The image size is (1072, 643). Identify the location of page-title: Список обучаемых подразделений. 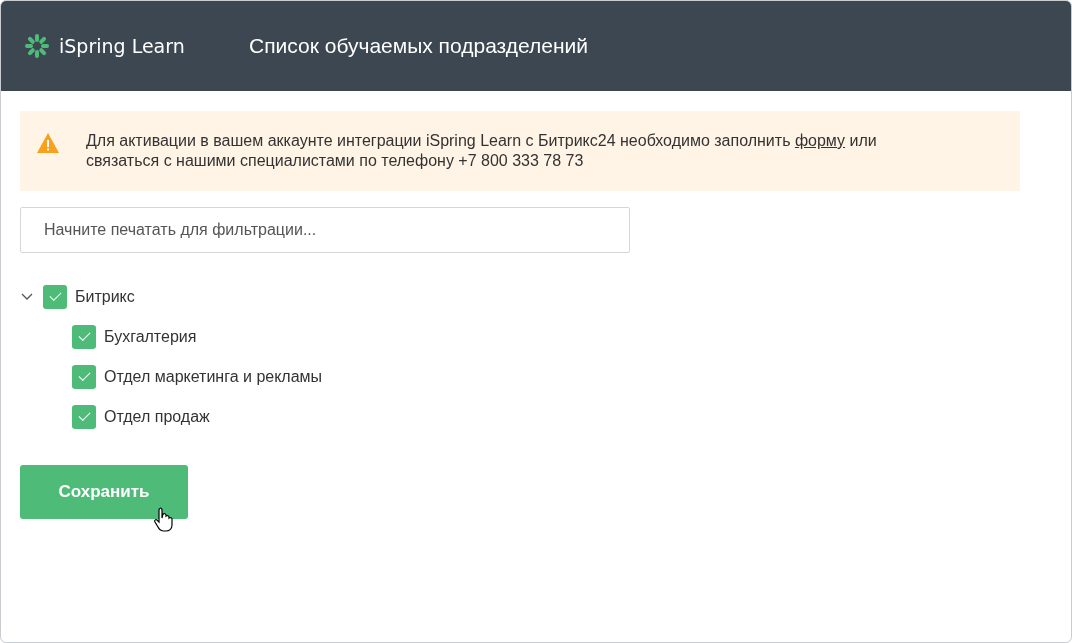
(418, 46).